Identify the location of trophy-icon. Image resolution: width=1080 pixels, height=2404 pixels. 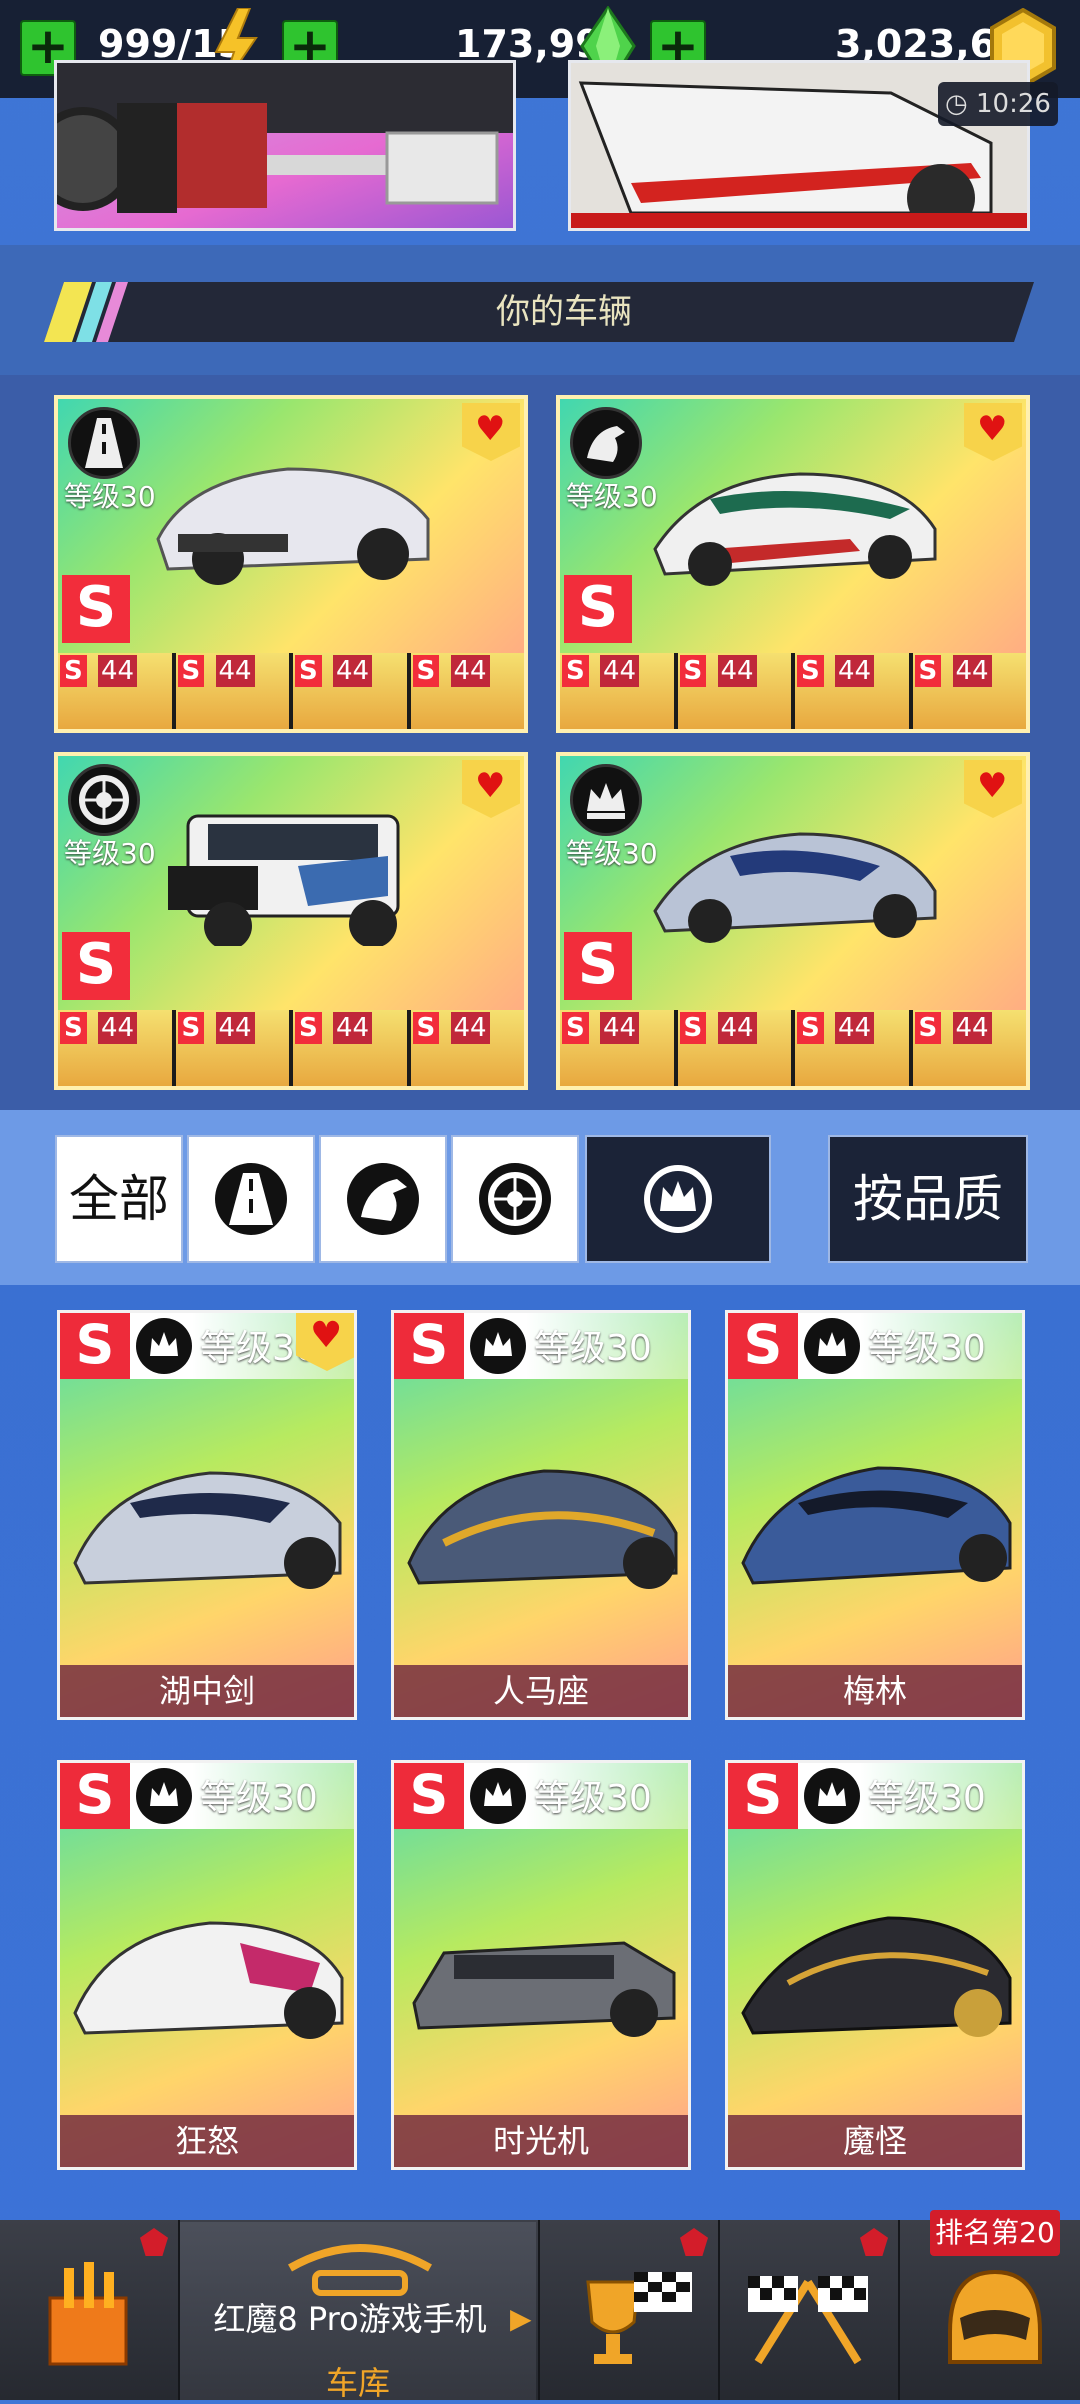
(639, 2318).